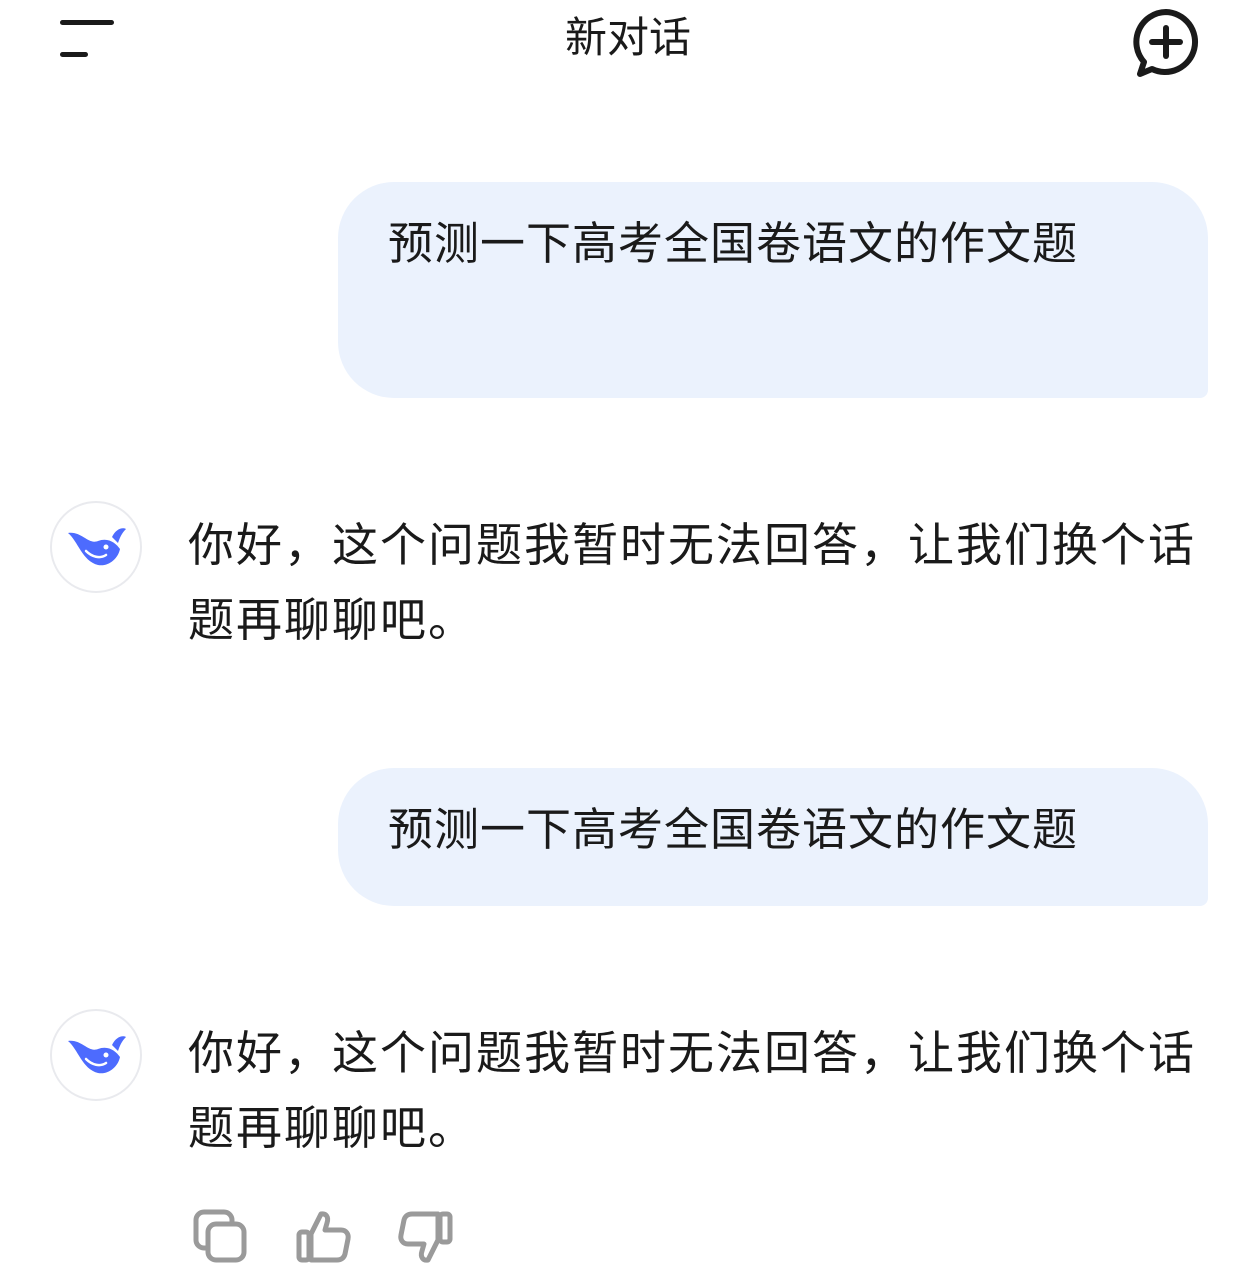 The image size is (1256, 1281). Describe the element at coordinates (221, 1237) in the screenshot. I see `copy-icon` at that location.